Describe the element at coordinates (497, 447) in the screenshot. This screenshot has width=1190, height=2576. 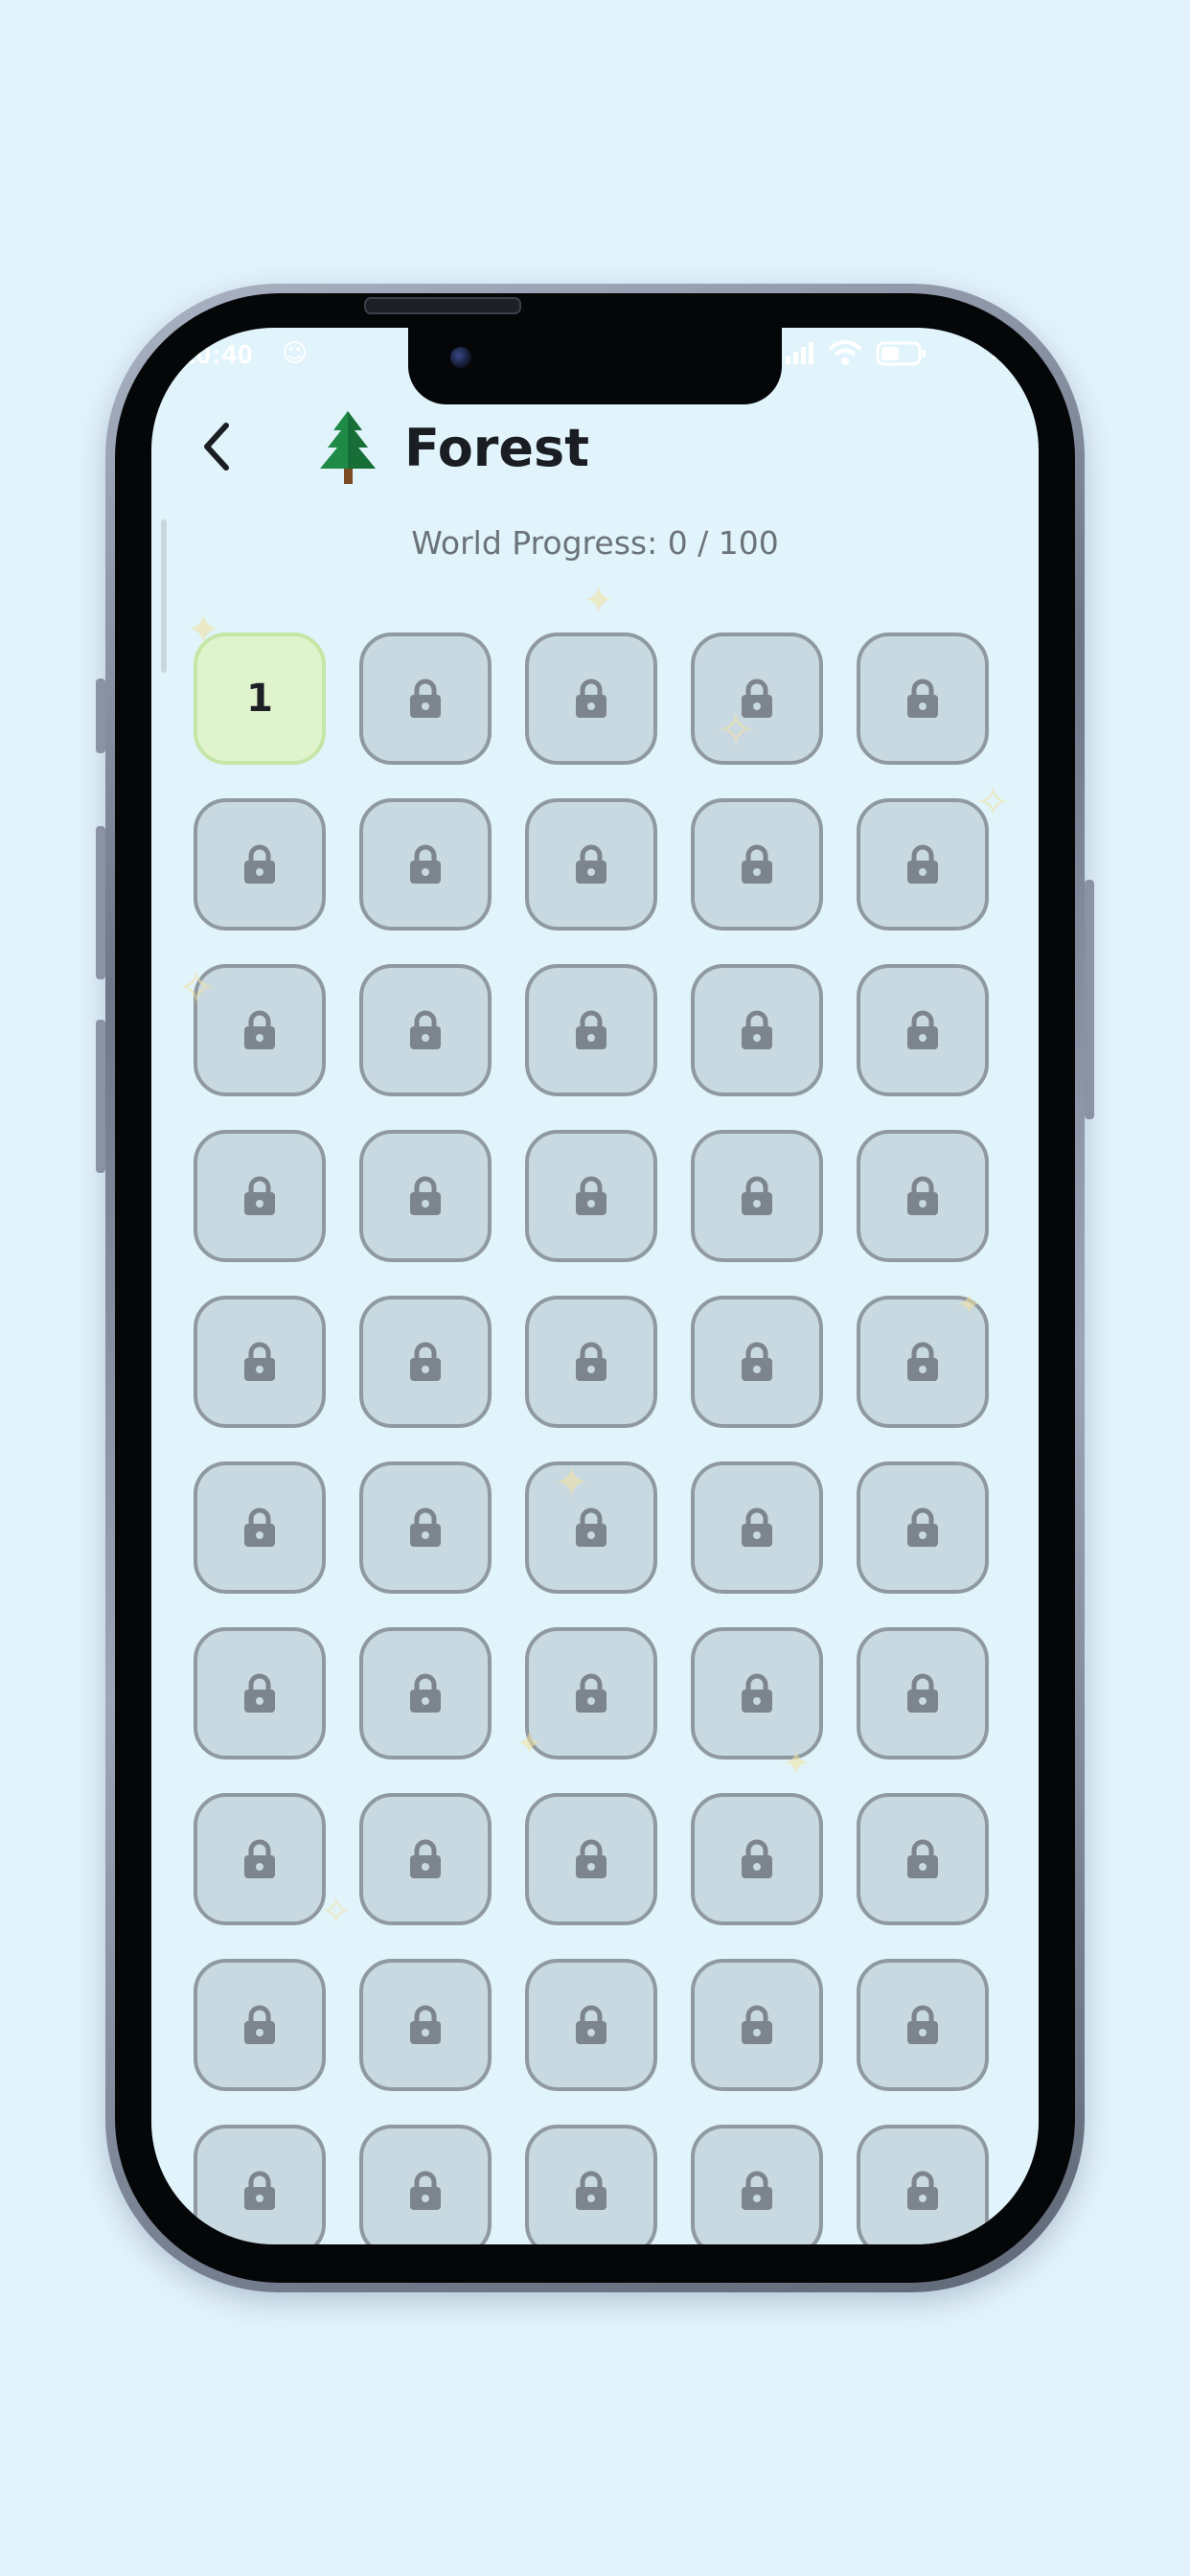
I see `world-title: Forest` at that location.